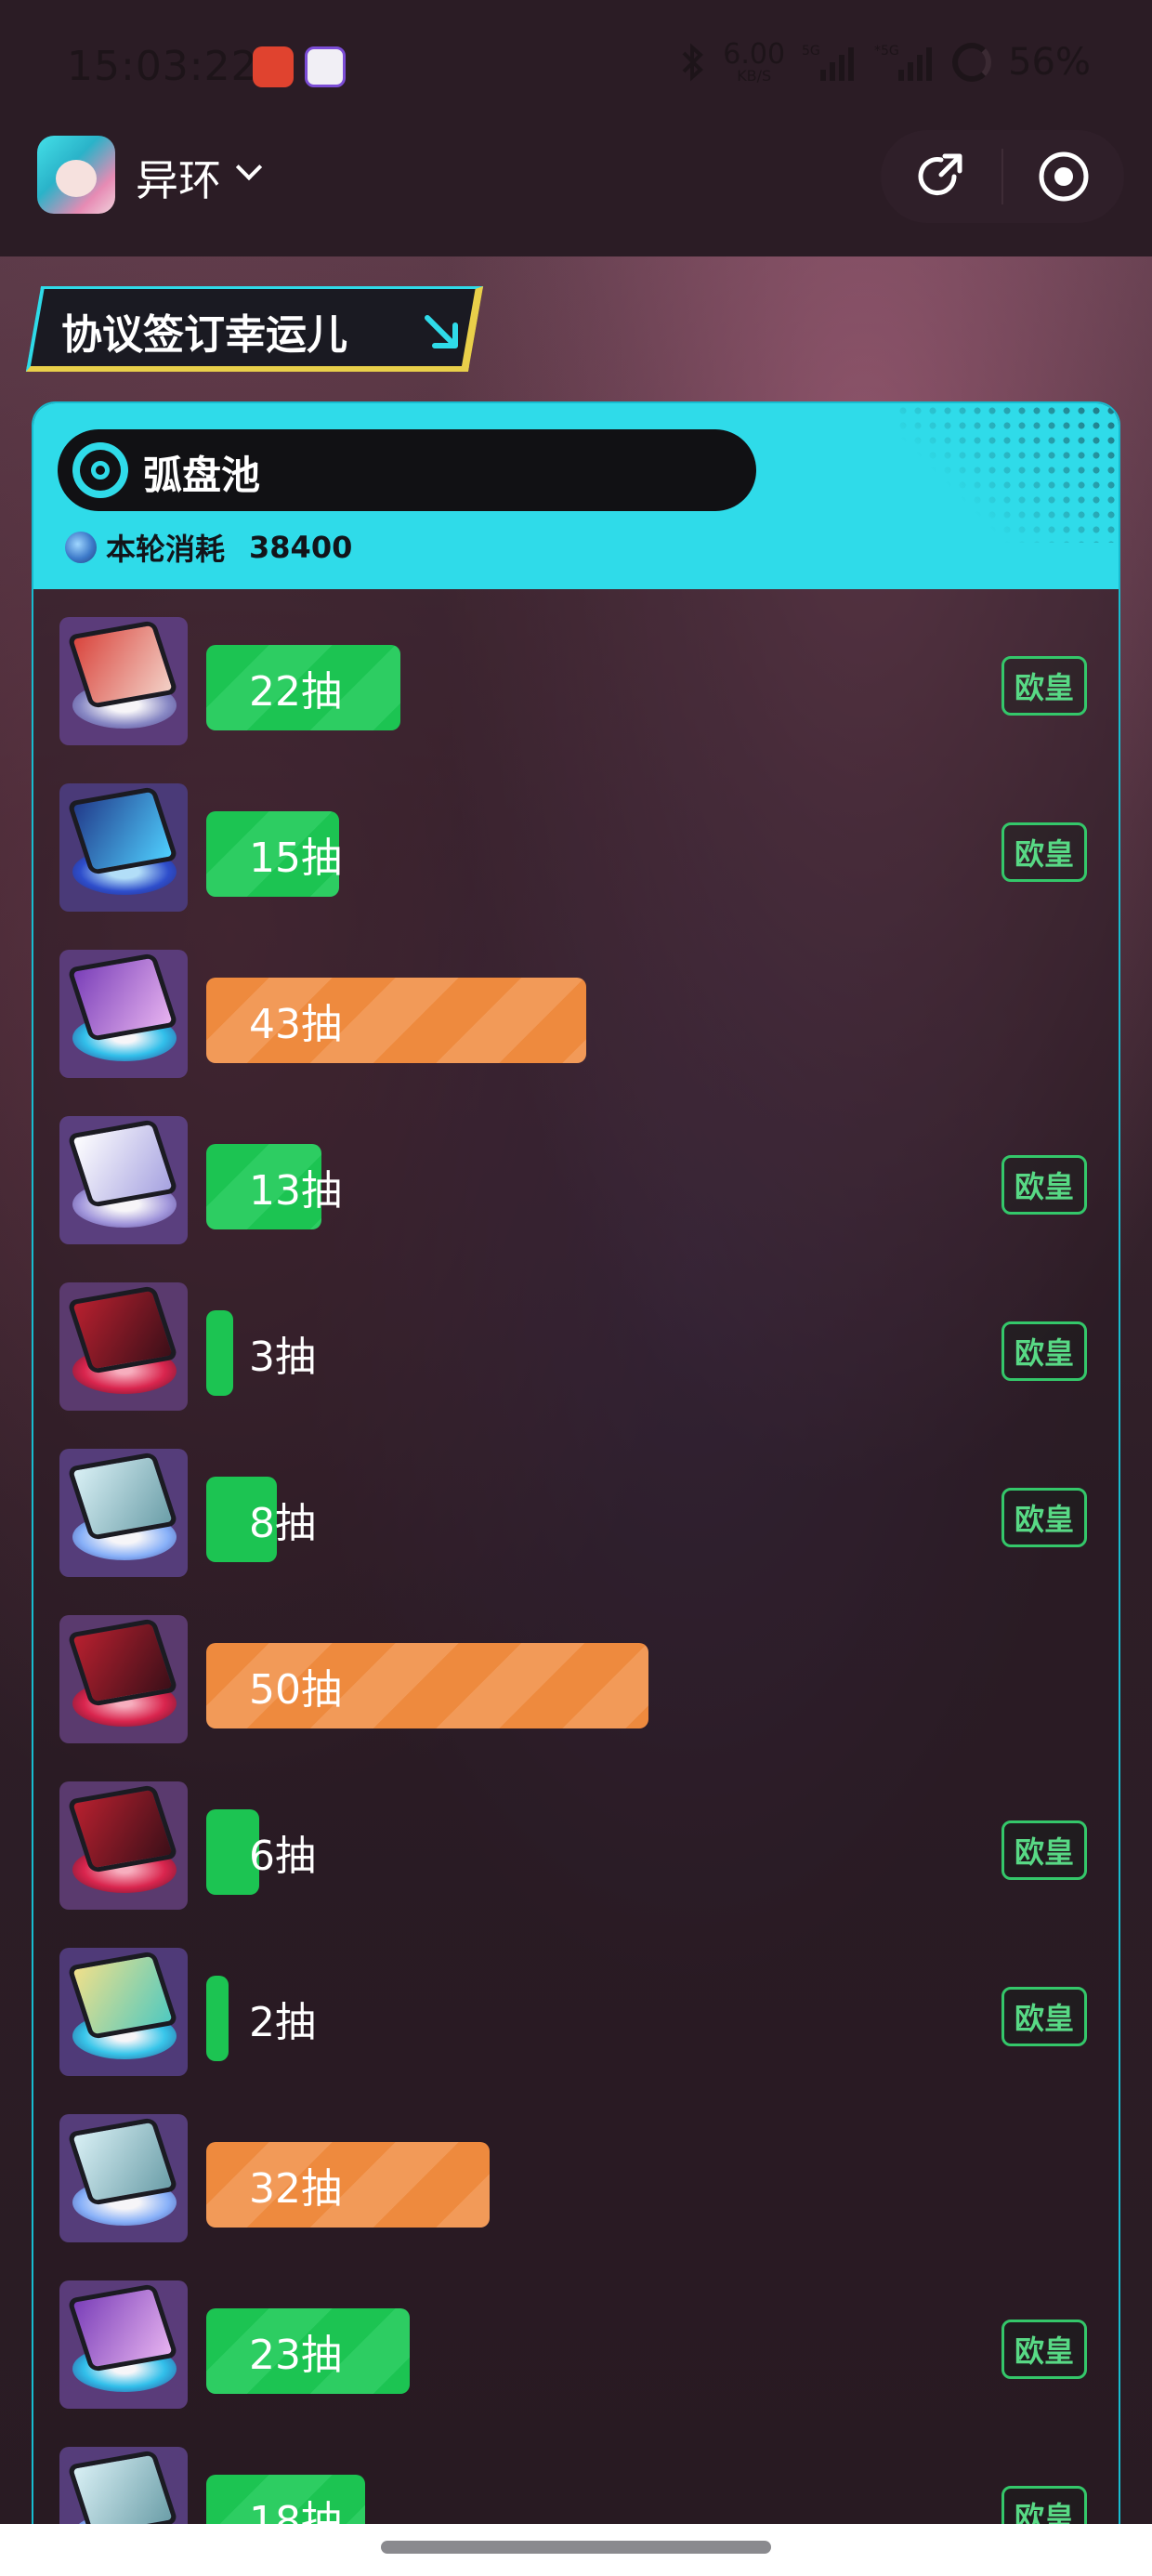 The width and height of the screenshot is (1152, 2576). What do you see at coordinates (295, 2189) in the screenshot?
I see `pull-count-label: 32抽` at bounding box center [295, 2189].